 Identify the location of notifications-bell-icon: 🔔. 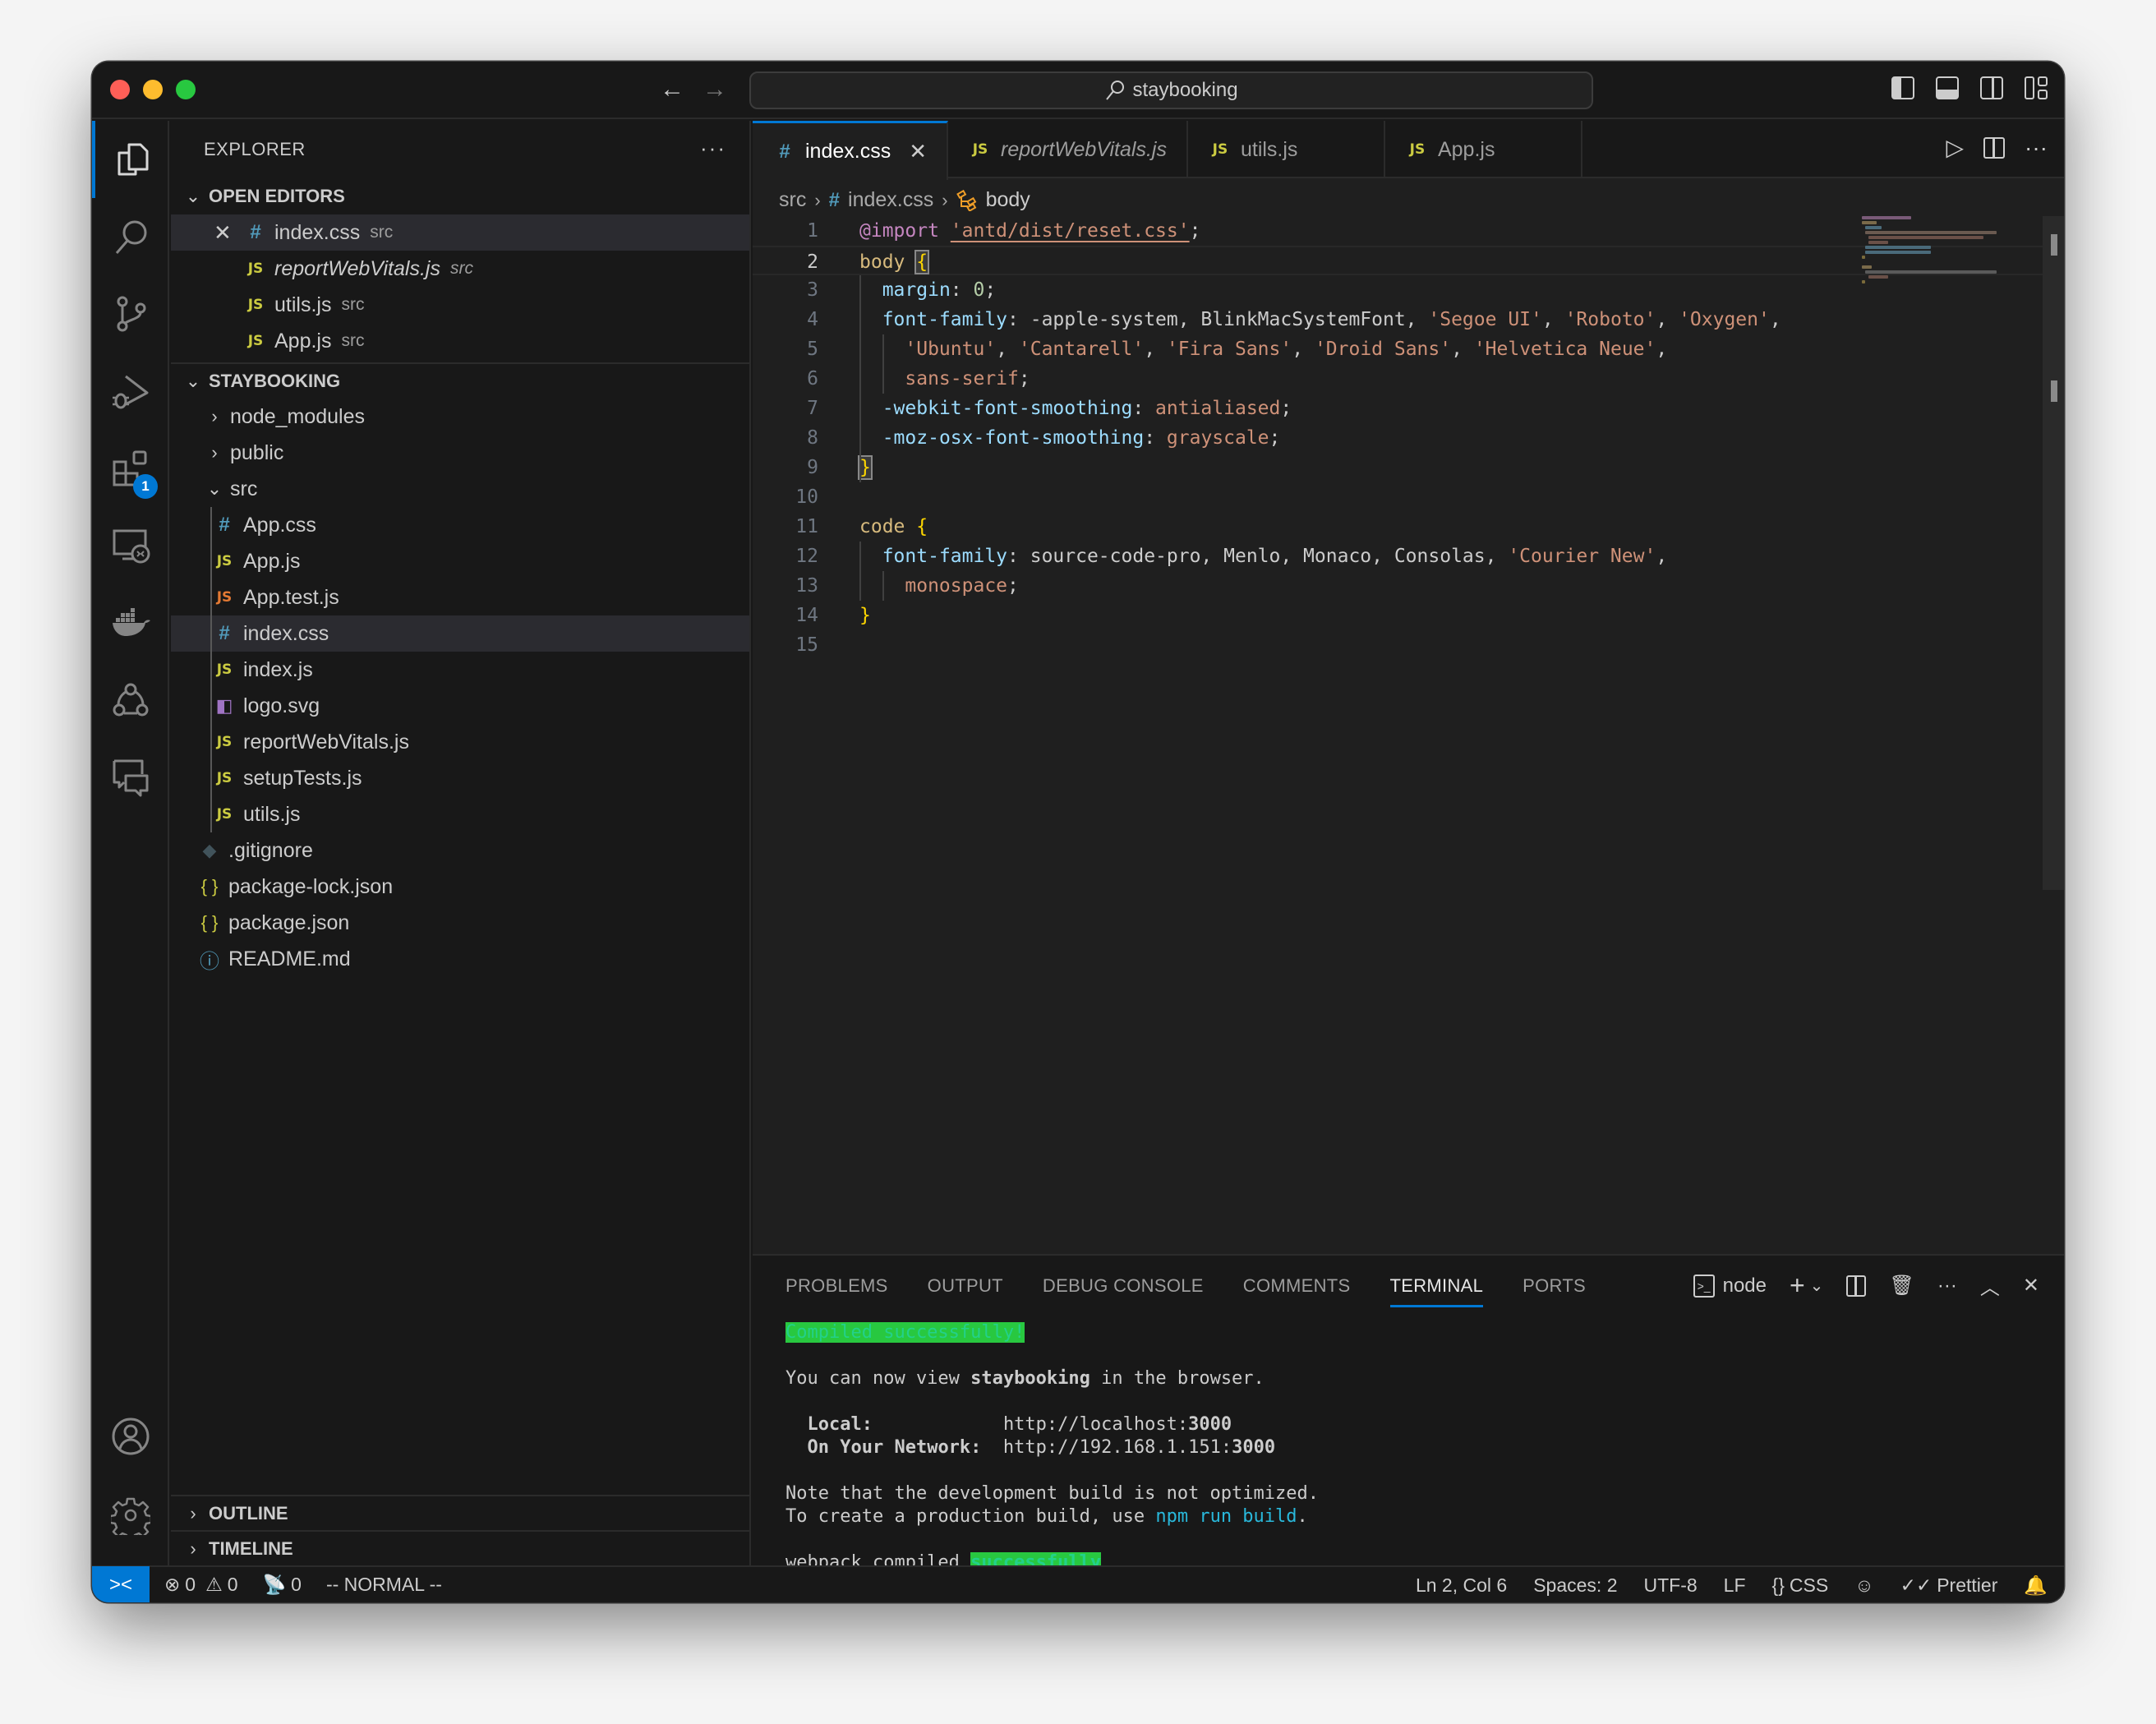
(2036, 1585).